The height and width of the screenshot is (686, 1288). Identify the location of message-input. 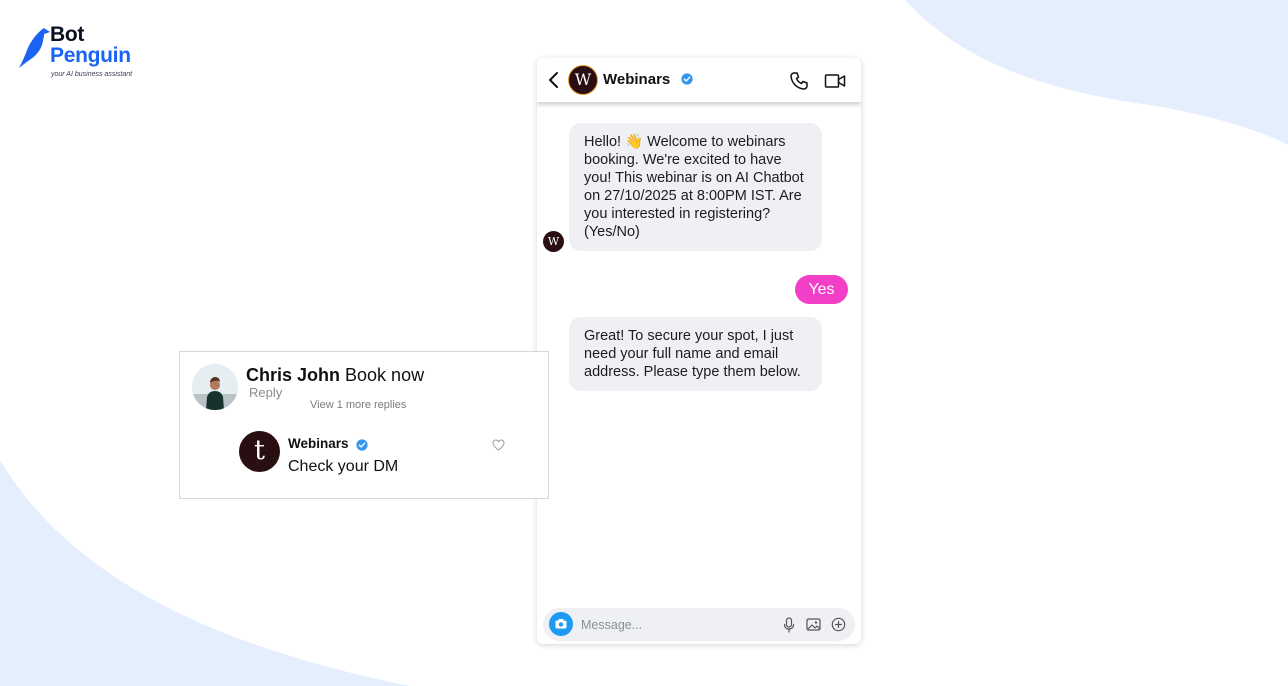
(676, 625).